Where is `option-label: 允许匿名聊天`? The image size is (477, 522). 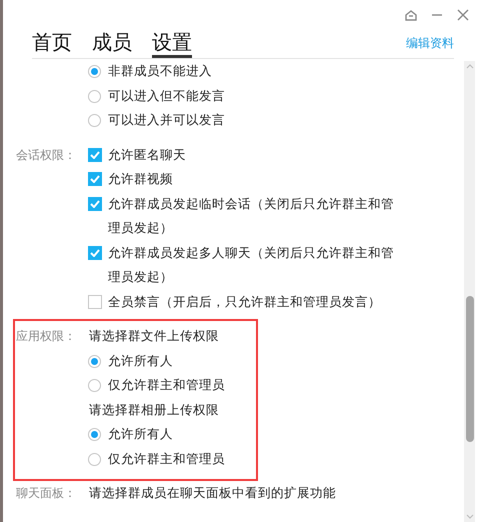 option-label: 允许匿名聊天 is located at coordinates (147, 155).